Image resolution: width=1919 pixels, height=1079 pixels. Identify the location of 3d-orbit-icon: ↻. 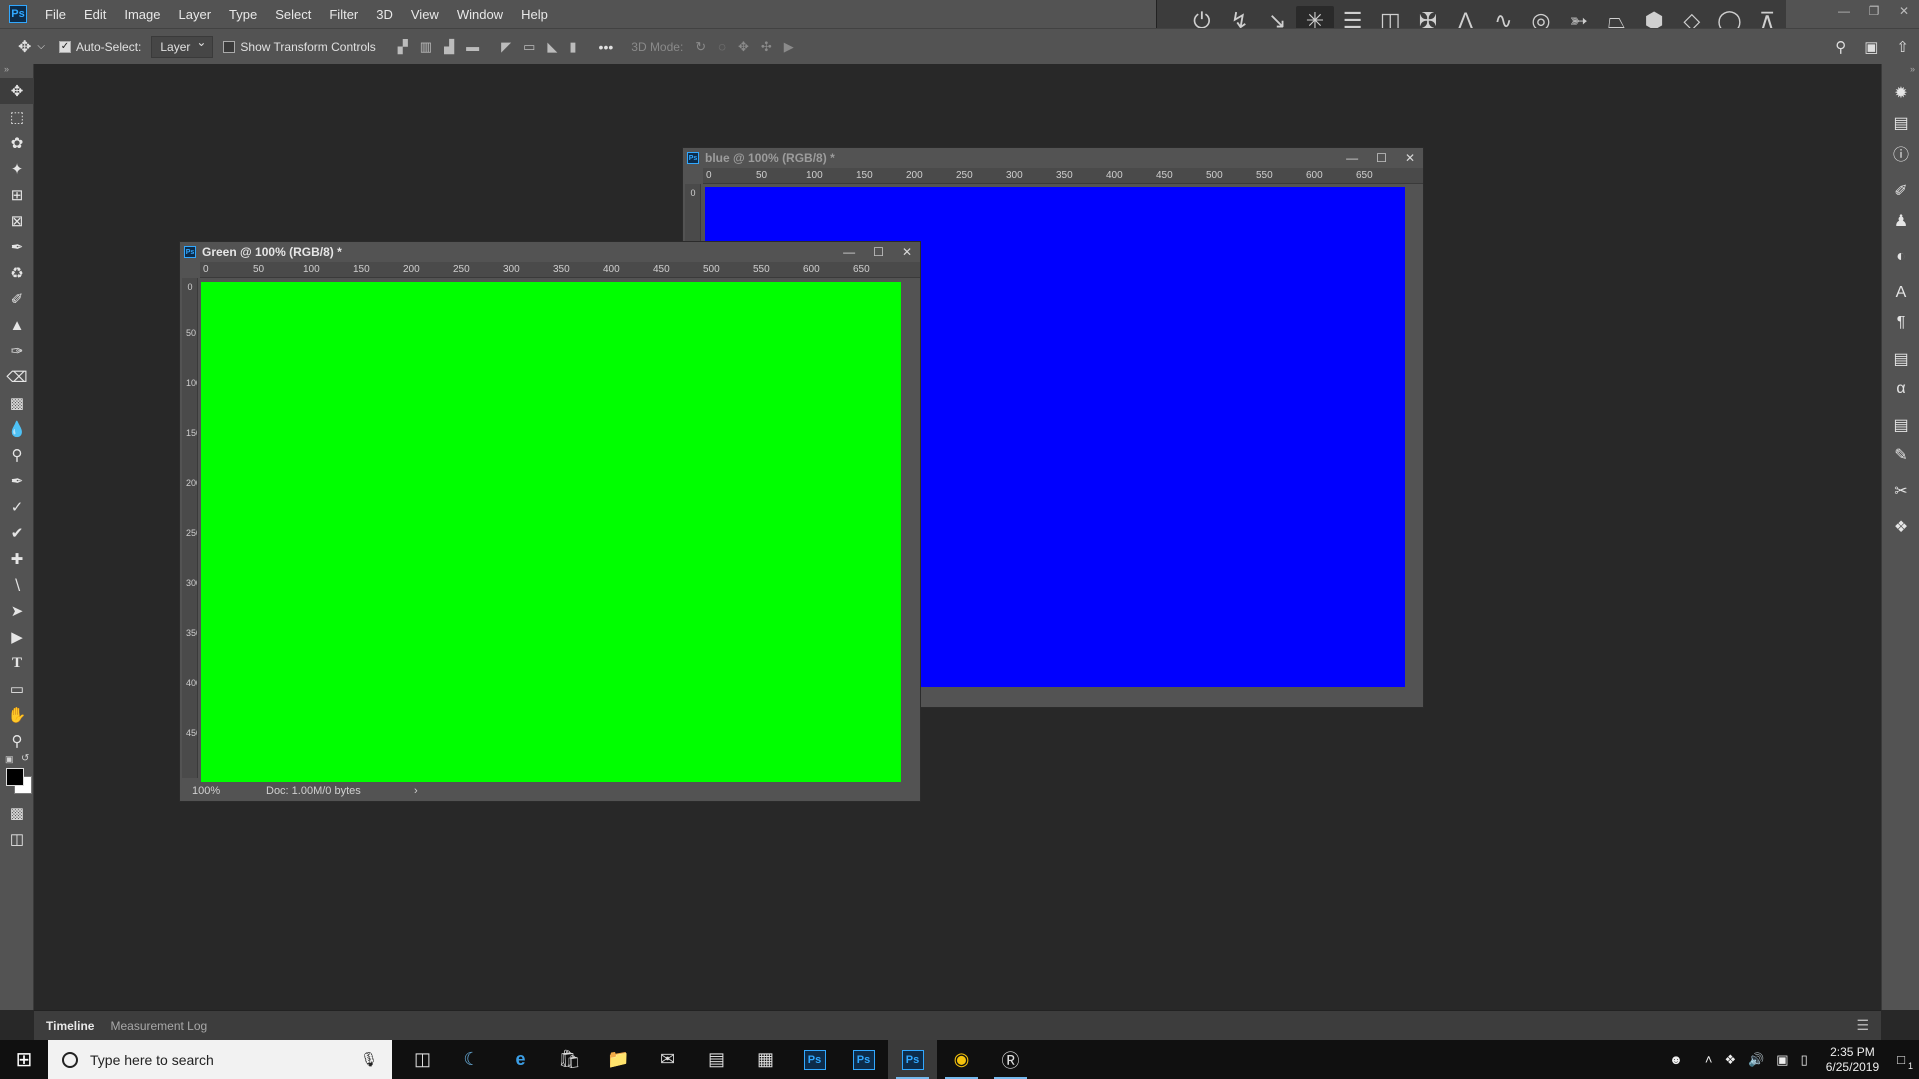
(700, 47).